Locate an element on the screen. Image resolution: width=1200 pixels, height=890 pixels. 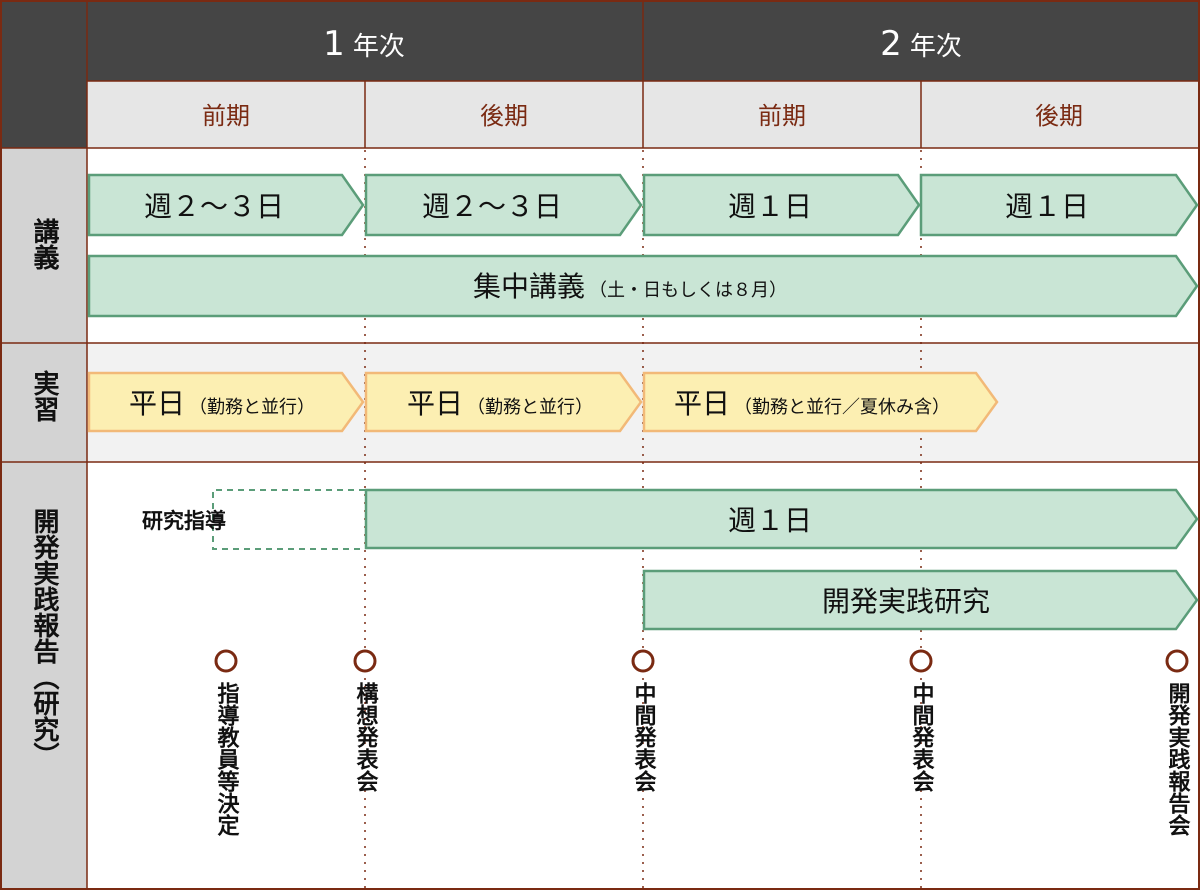
milestone-1-circle is located at coordinates (226, 661).